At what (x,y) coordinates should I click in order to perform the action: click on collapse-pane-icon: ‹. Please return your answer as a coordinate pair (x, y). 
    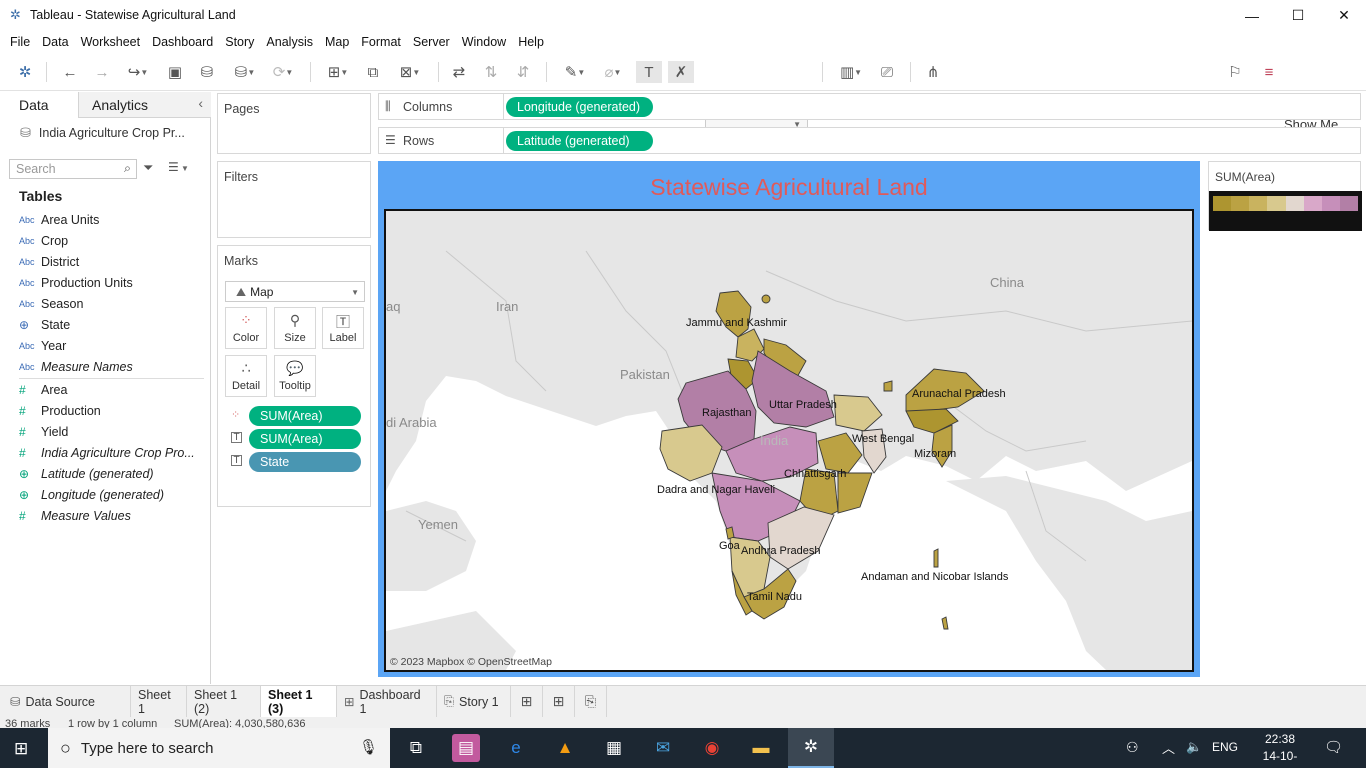
    Looking at the image, I should click on (200, 103).